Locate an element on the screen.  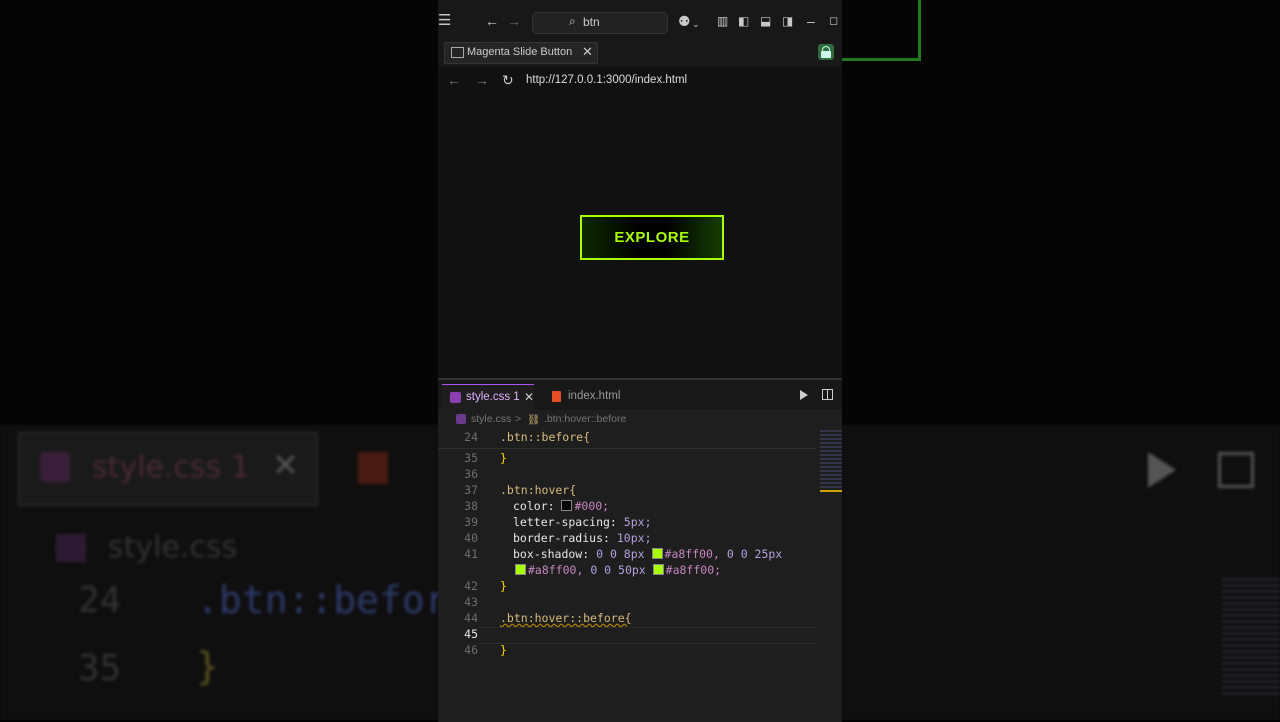
line-number: 44 is located at coordinates (471, 618).